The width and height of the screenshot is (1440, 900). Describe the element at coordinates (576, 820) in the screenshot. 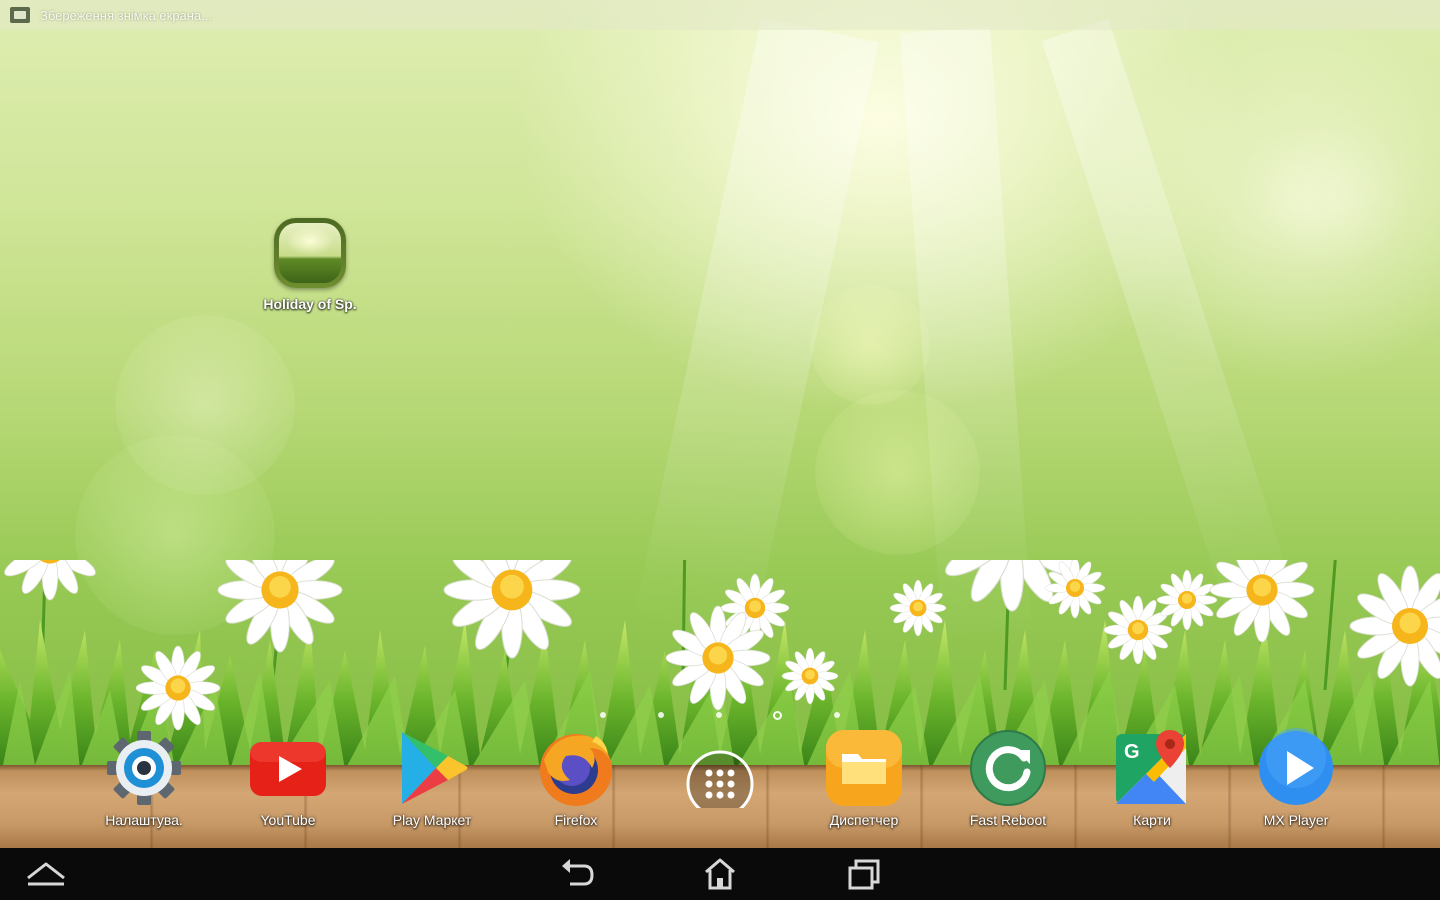

I see `dock-label: Firefox` at that location.